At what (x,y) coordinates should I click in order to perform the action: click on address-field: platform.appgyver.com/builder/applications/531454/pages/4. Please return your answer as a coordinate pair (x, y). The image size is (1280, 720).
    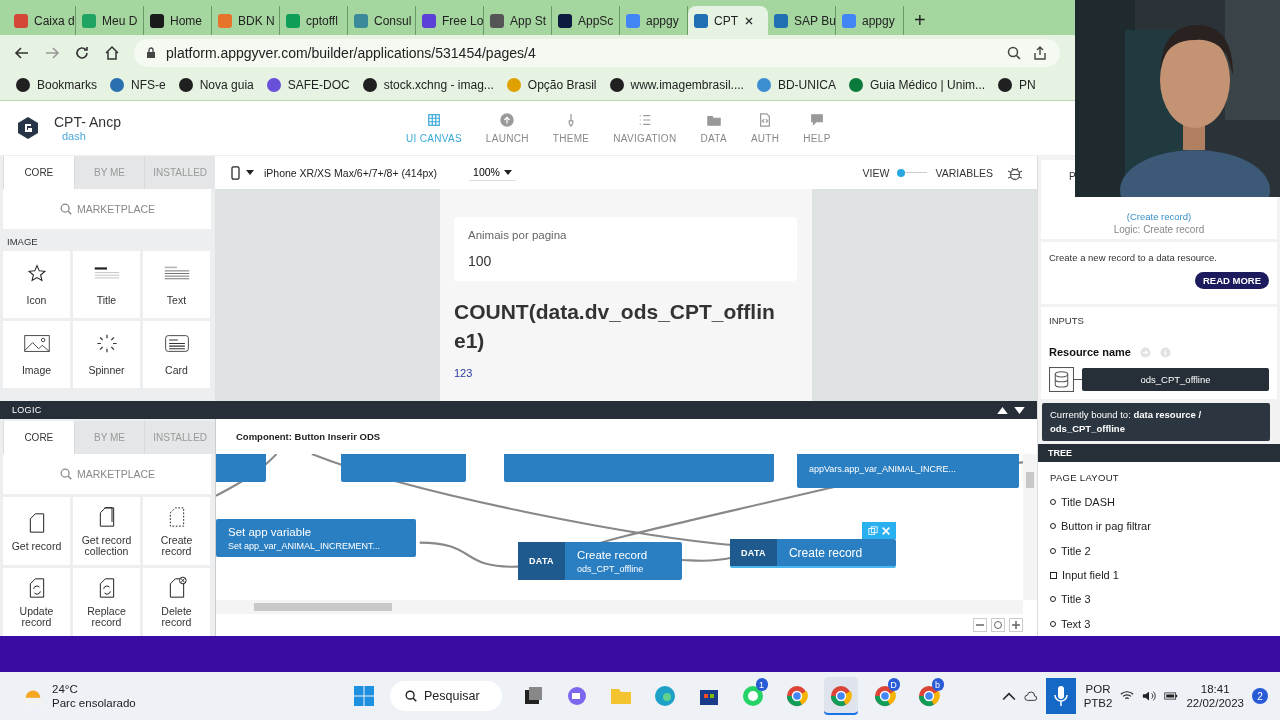
    Looking at the image, I should click on (597, 52).